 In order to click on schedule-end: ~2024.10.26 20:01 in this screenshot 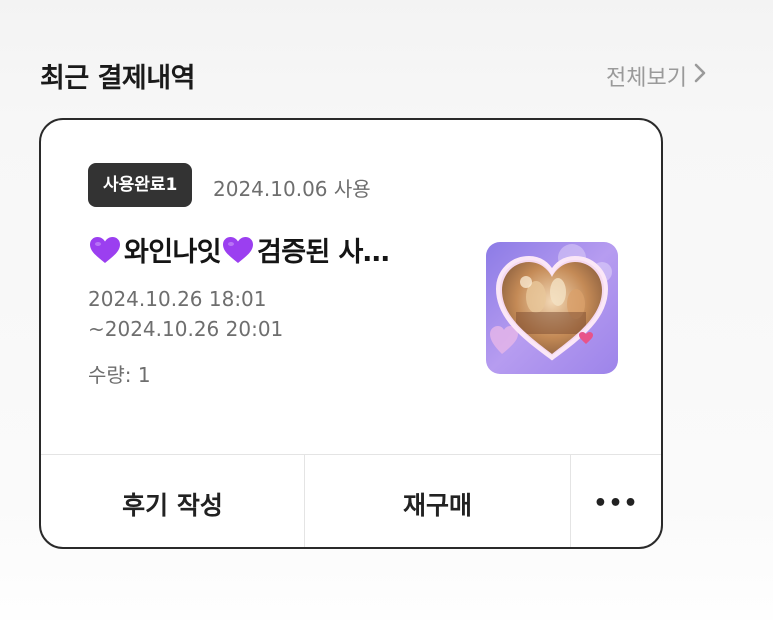, I will do `click(186, 329)`.